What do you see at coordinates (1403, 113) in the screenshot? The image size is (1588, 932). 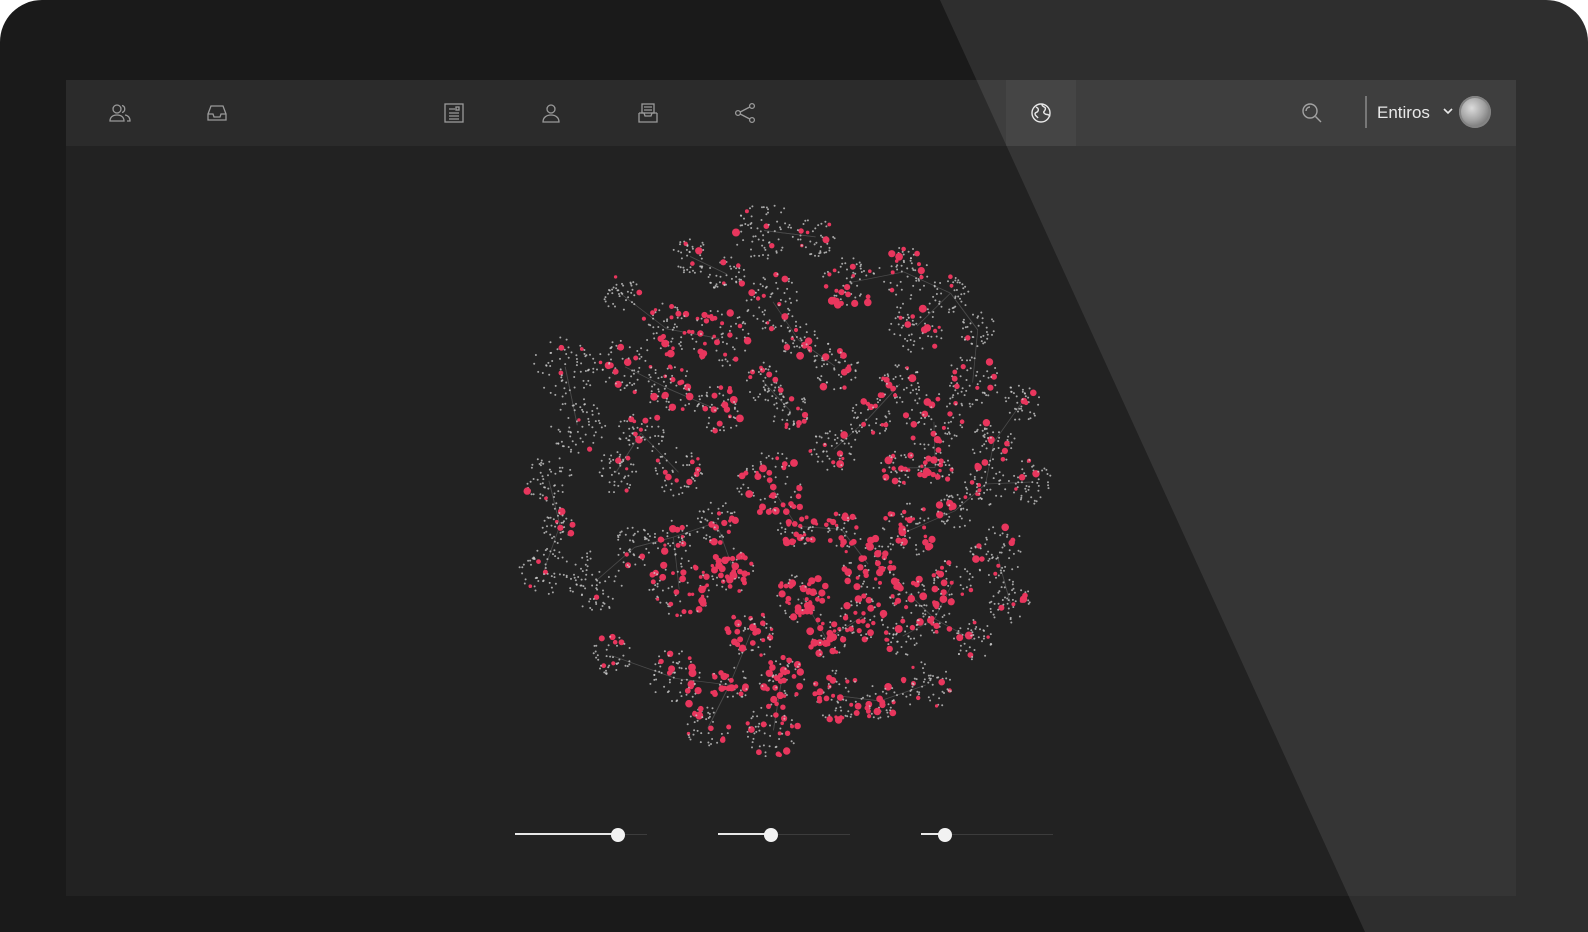 I see `user-name-label: Entiros` at bounding box center [1403, 113].